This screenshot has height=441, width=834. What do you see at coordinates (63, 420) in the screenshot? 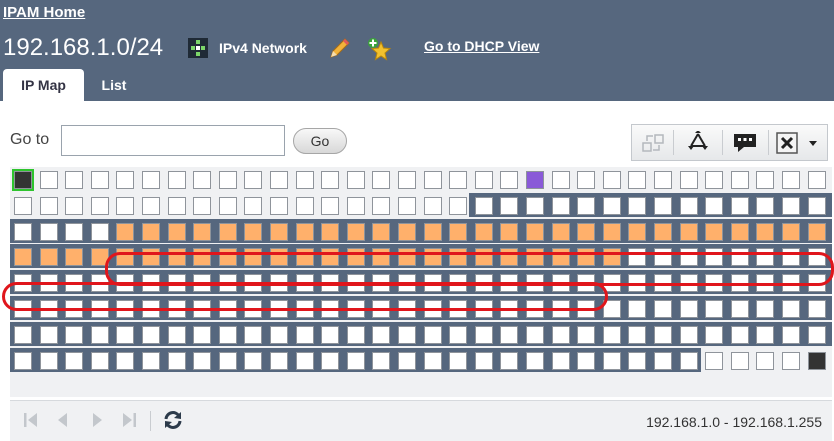
I see `previous-page-icon` at bounding box center [63, 420].